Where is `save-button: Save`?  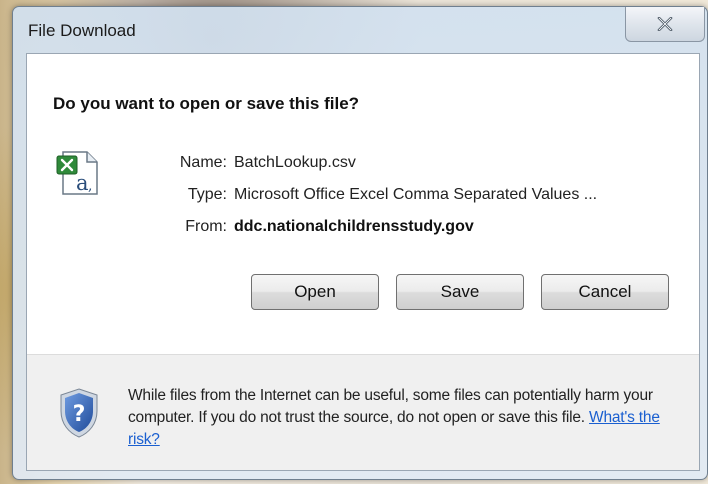
save-button: Save is located at coordinates (460, 292).